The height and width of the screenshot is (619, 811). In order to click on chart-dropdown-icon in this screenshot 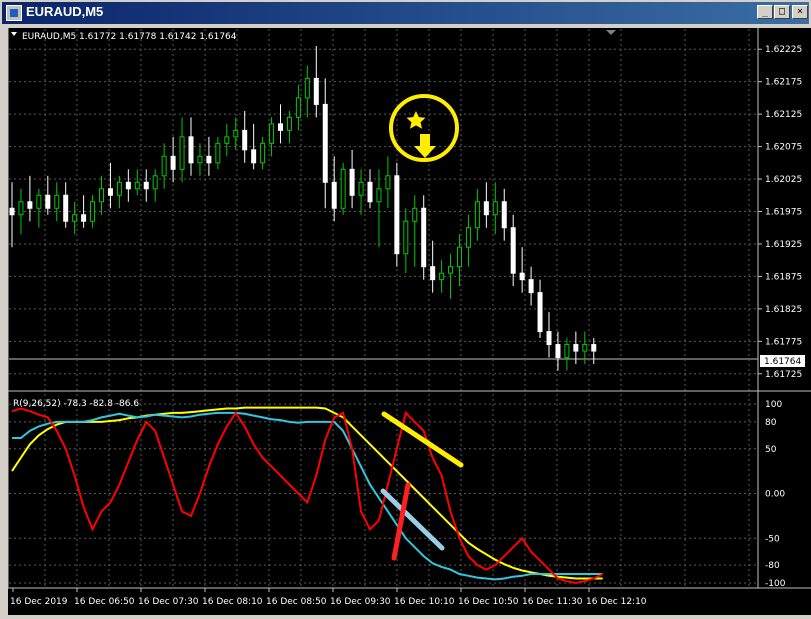, I will do `click(14, 34)`.